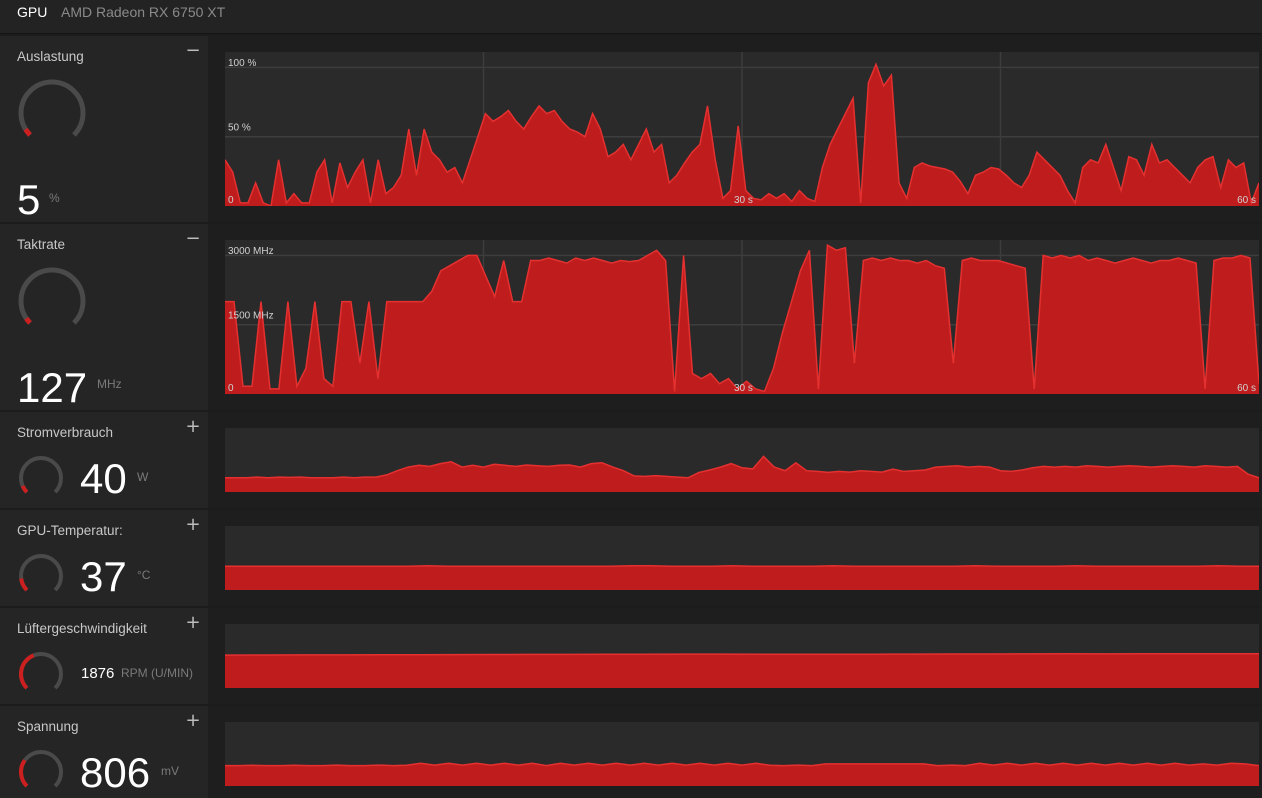  I want to click on current-value: 40, so click(103, 478).